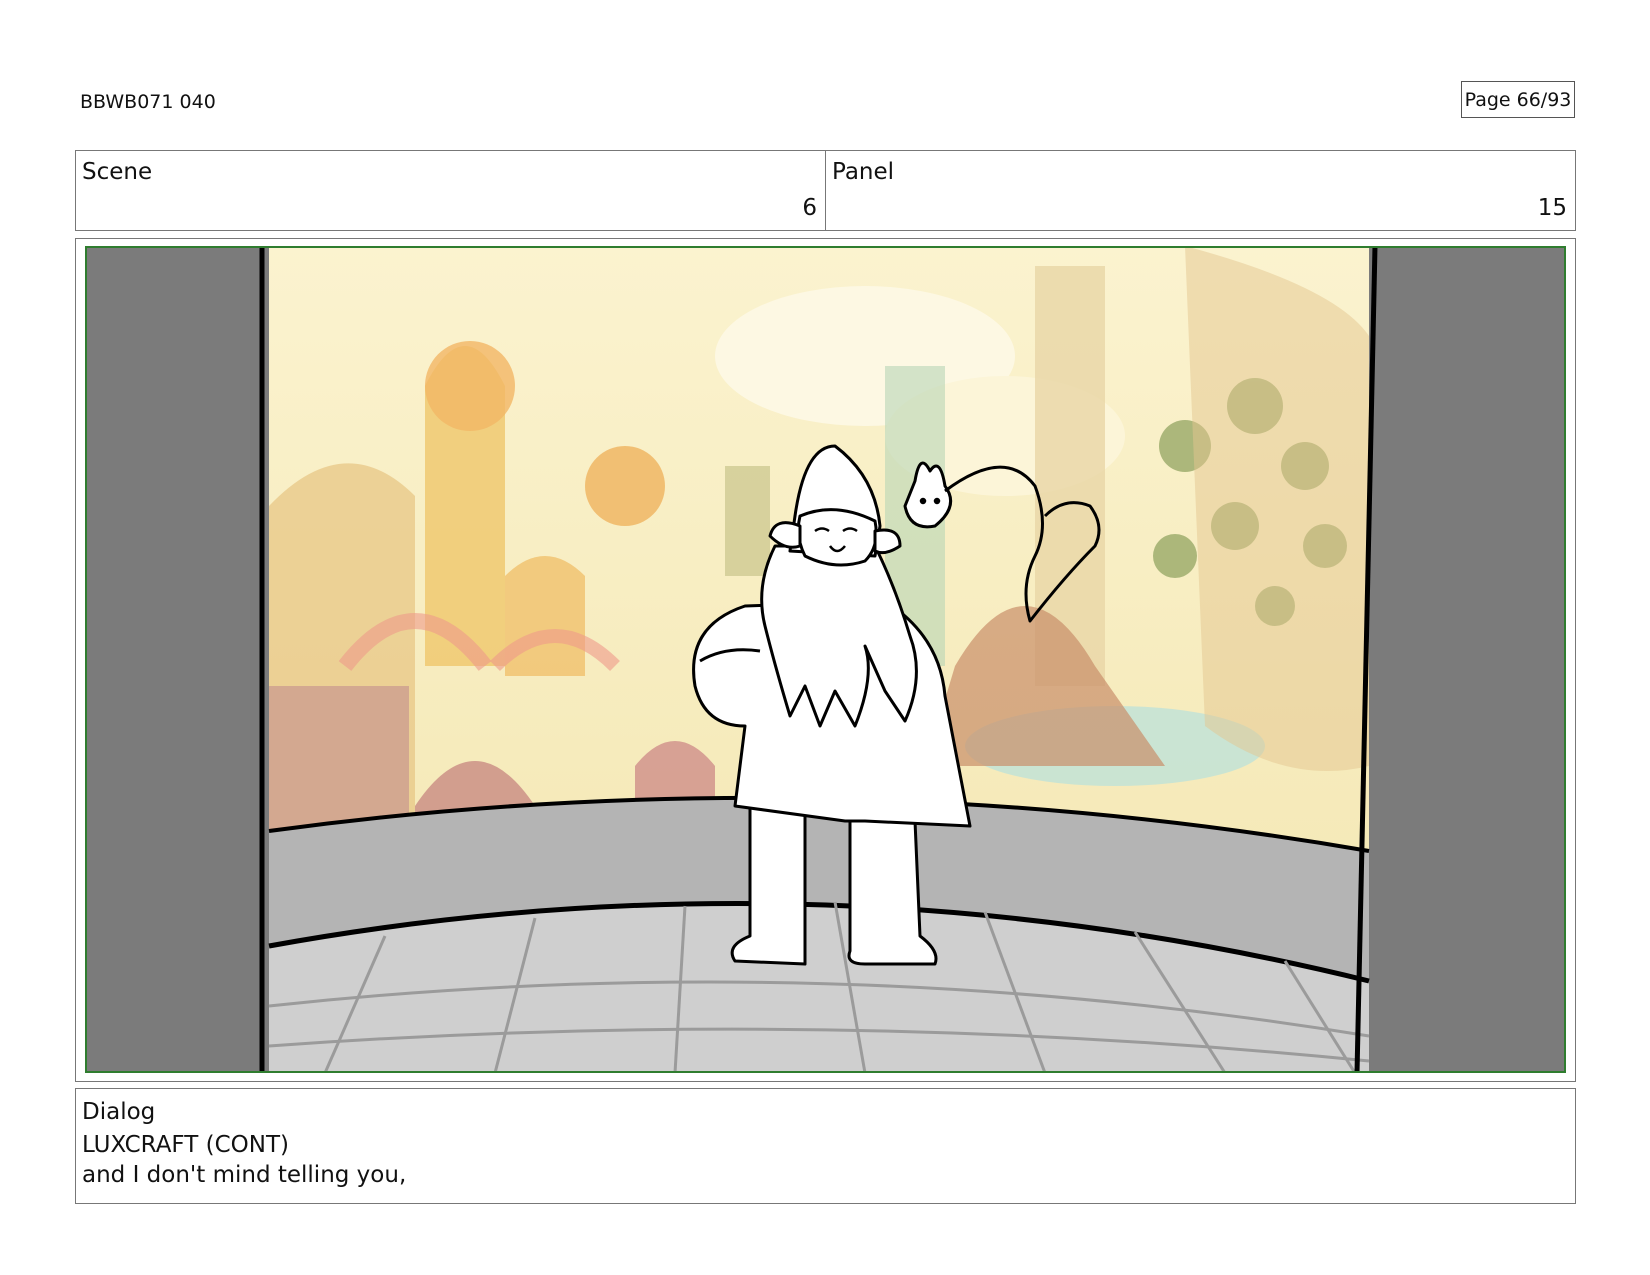 The width and height of the screenshot is (1650, 1275). I want to click on panel-label: Panel, so click(863, 172).